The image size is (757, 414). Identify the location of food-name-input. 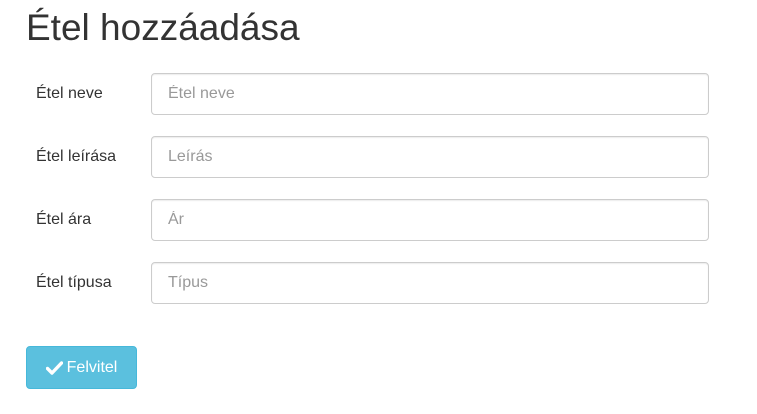
(430, 94).